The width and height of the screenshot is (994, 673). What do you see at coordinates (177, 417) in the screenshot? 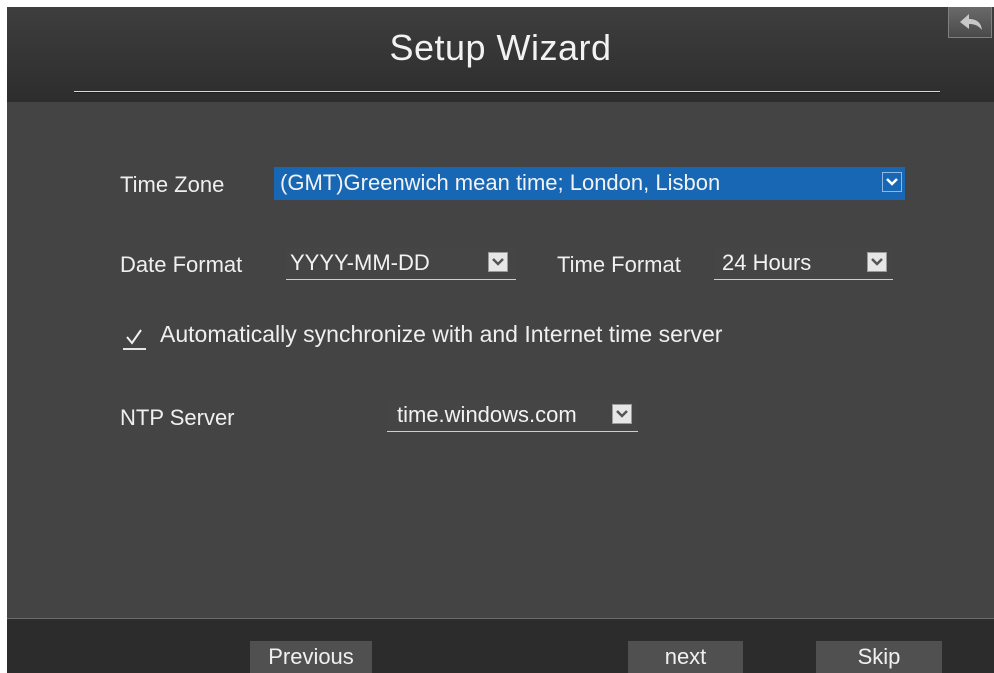
I see `ntp-server-label: NTP Server` at bounding box center [177, 417].